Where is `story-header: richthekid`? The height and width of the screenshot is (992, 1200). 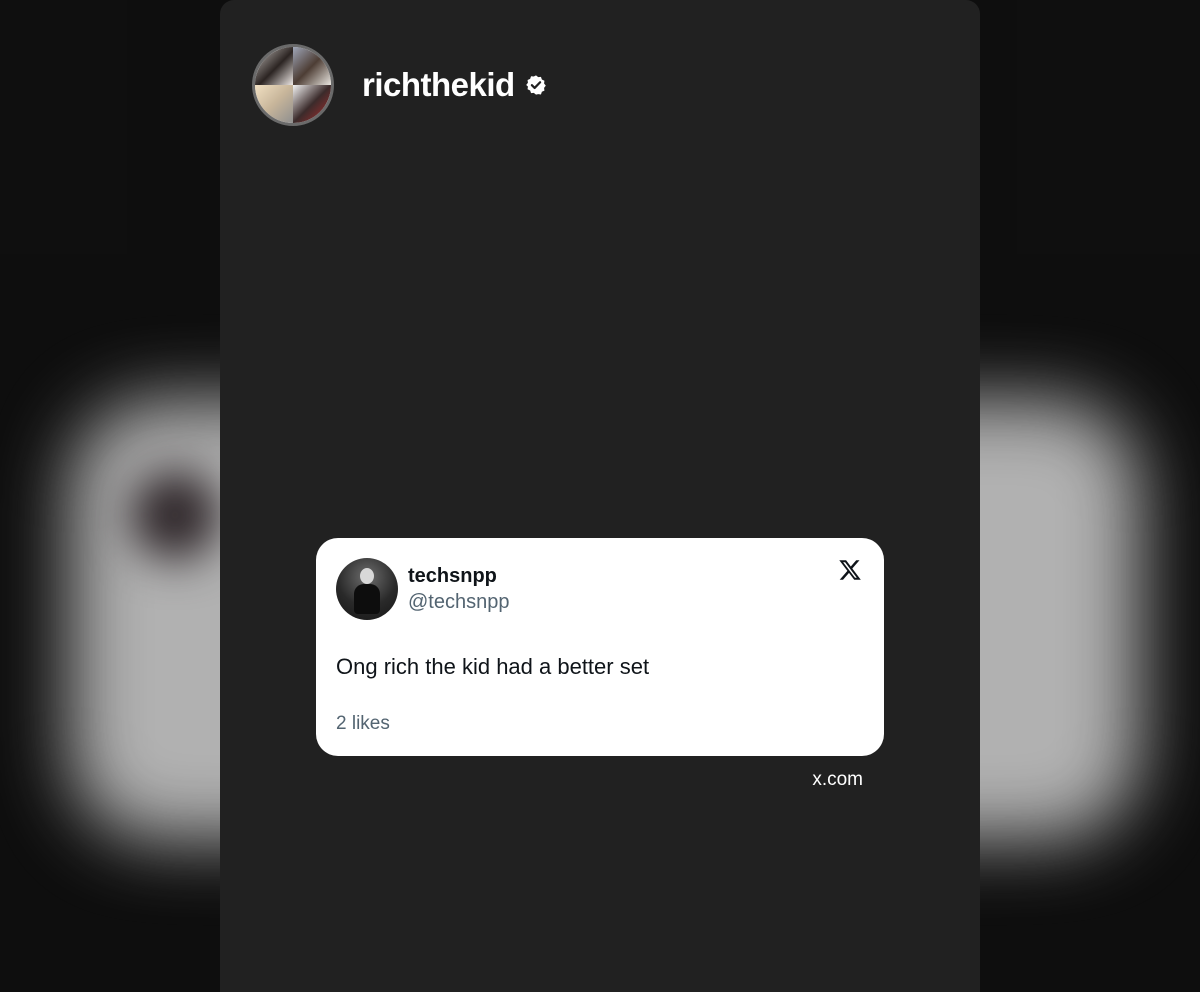
story-header: richthekid is located at coordinates (399, 85).